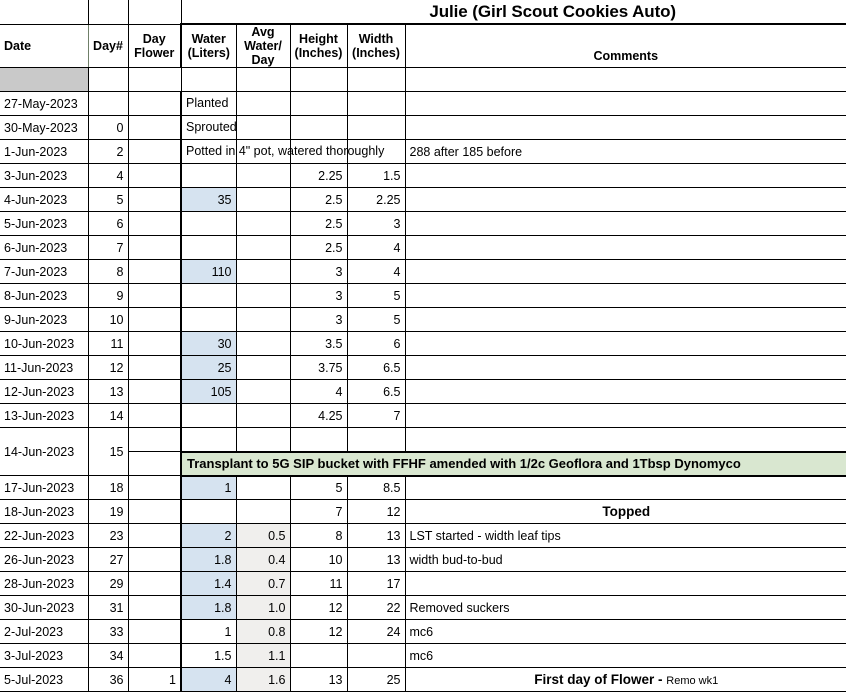 The height and width of the screenshot is (694, 846). I want to click on table-row: 27-May-2023 Planted, so click(423, 103).